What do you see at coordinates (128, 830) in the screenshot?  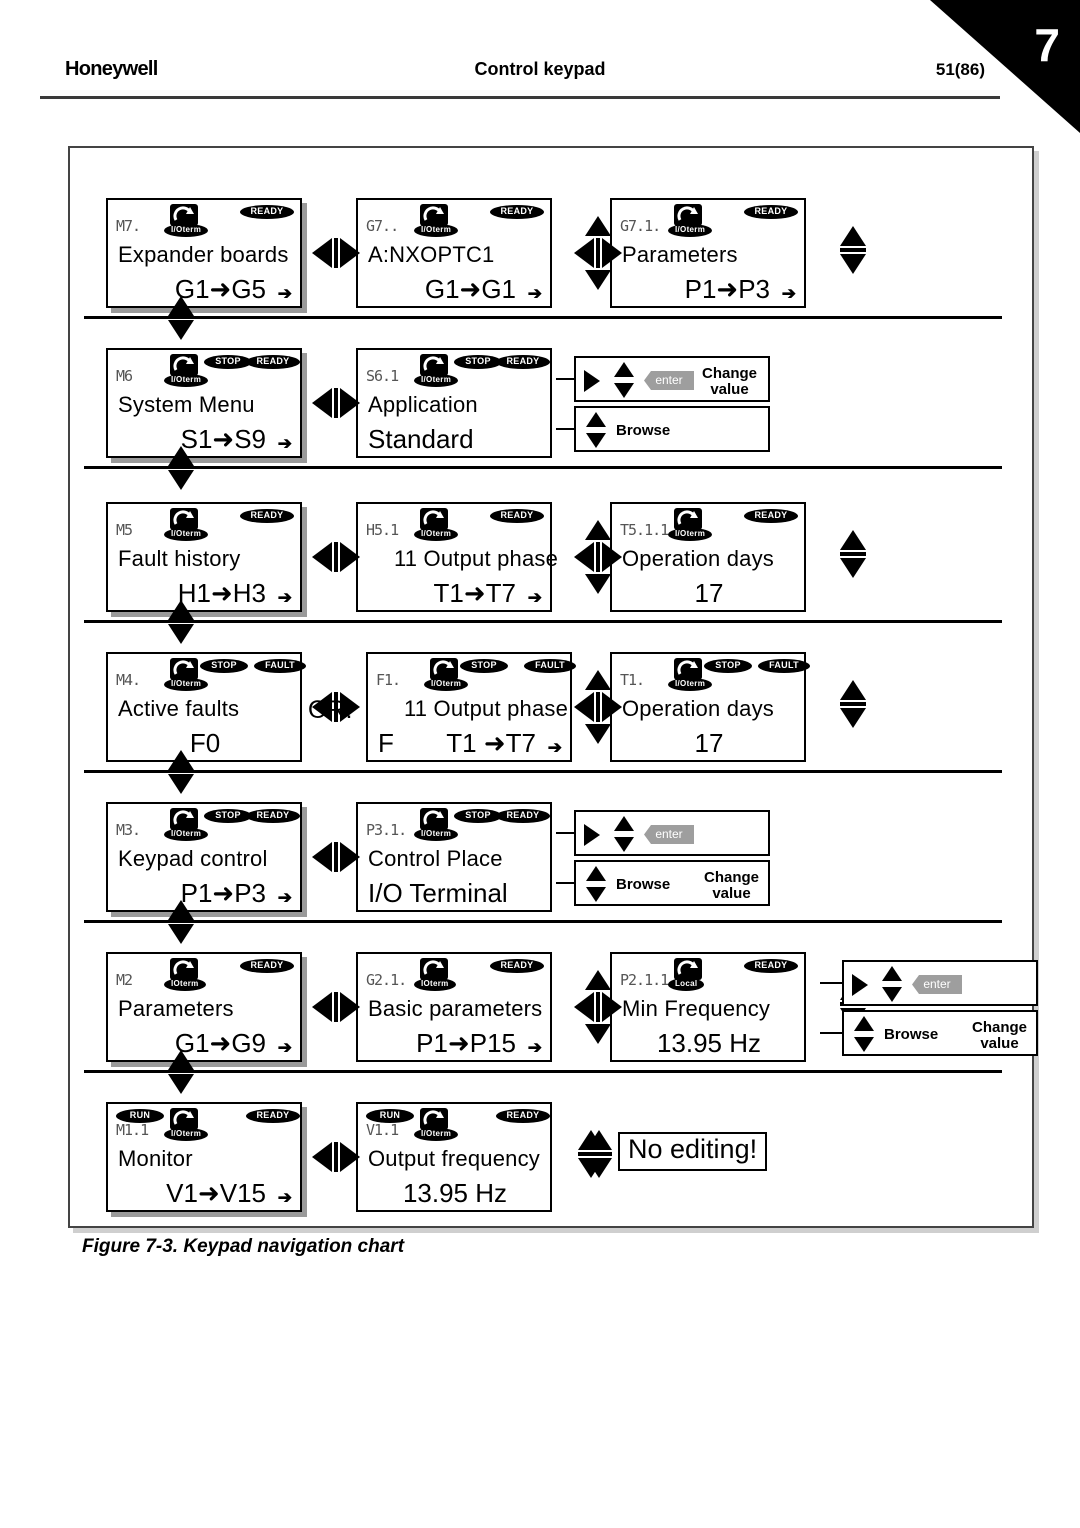 I see `panel-code-label: M3.` at bounding box center [128, 830].